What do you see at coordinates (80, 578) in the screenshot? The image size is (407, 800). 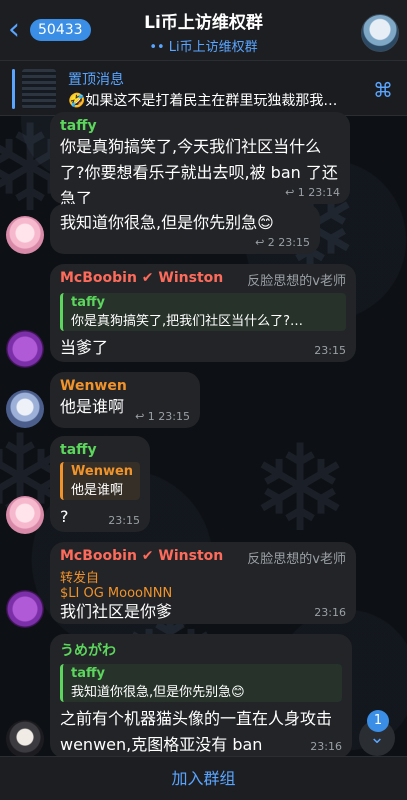 I see `forward-label: 转发自` at bounding box center [80, 578].